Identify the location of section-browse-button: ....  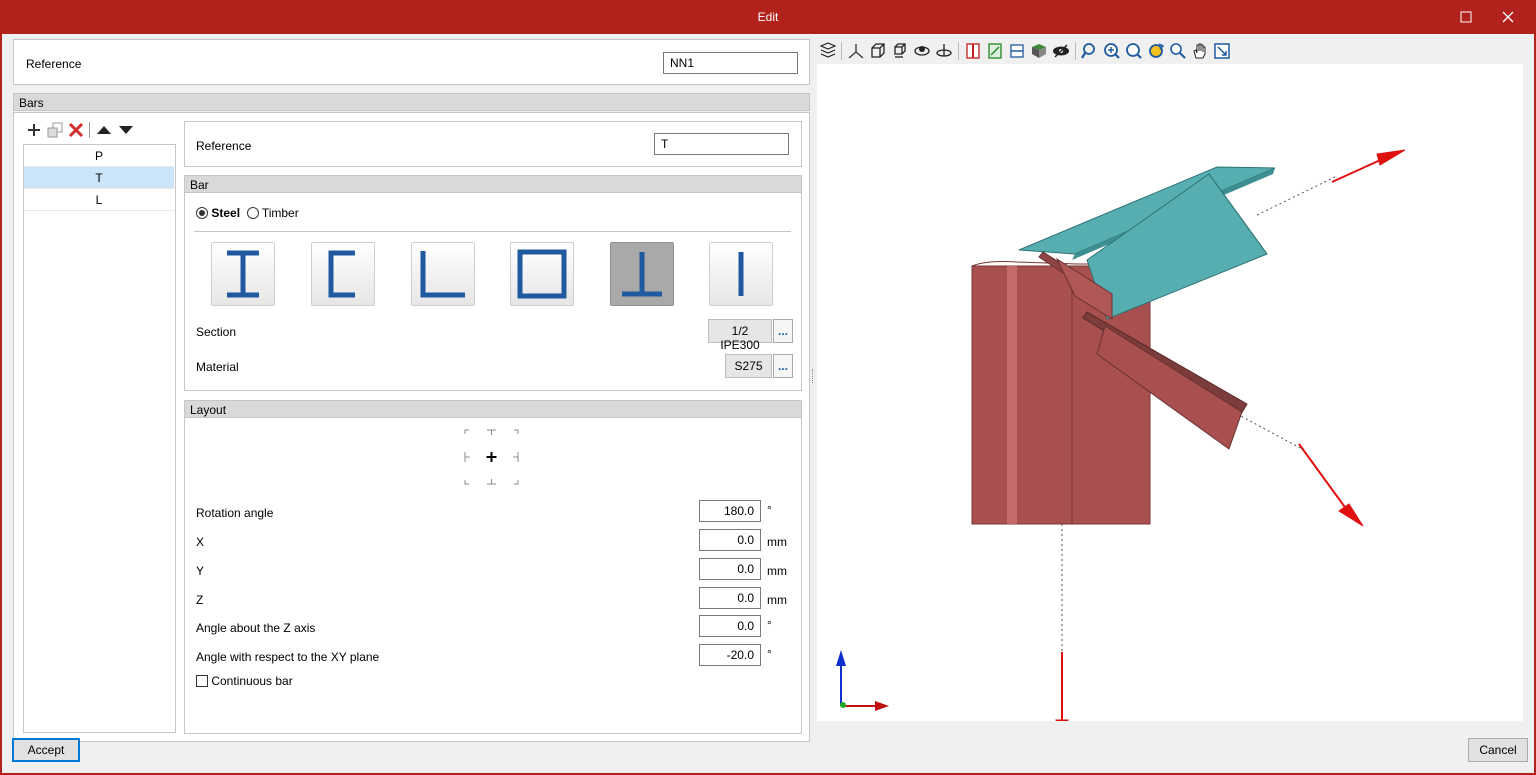
(783, 331).